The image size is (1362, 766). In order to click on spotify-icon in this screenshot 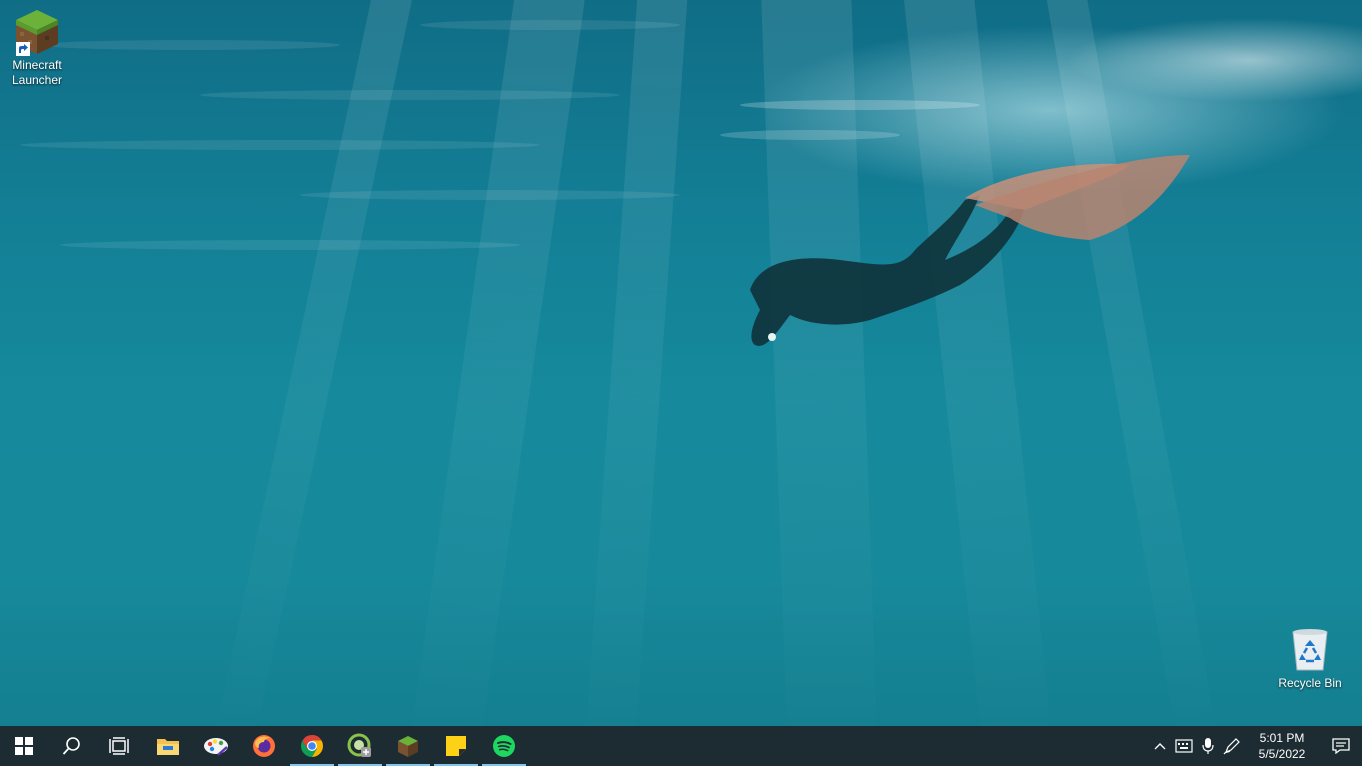, I will do `click(504, 746)`.